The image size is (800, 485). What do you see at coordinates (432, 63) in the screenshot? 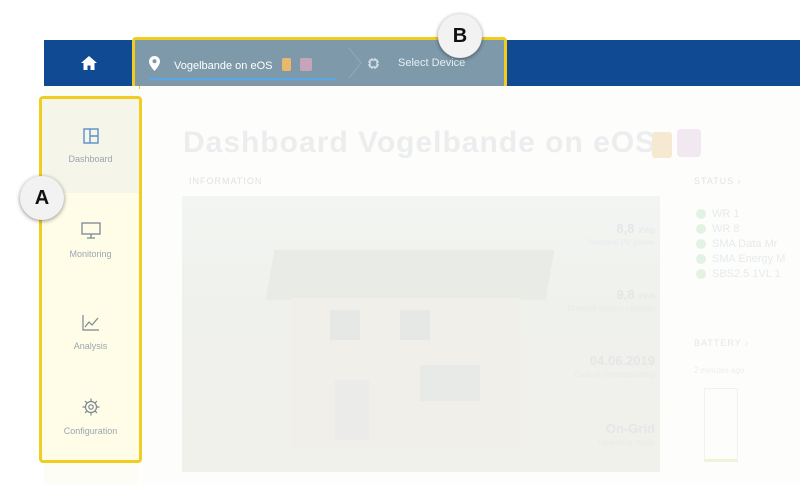
I see `device-label: Select Device` at bounding box center [432, 63].